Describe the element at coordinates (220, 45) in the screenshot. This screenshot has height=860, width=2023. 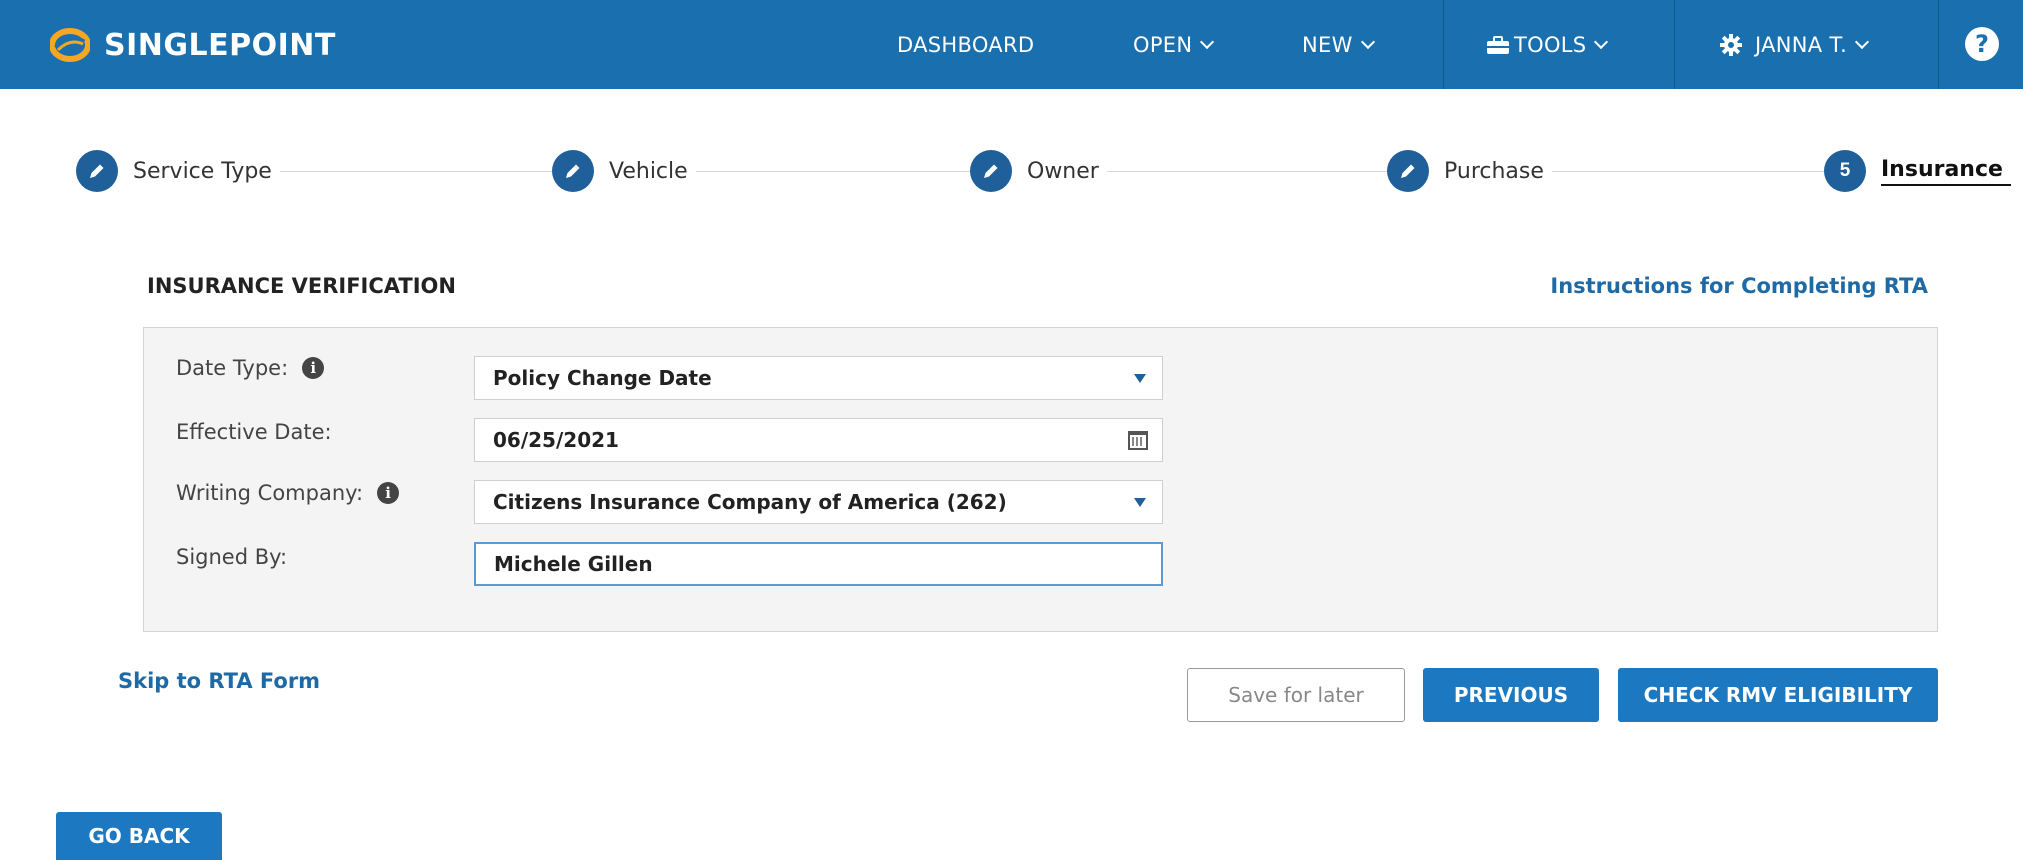
I see `brand-name: SINGLEPOINT` at that location.